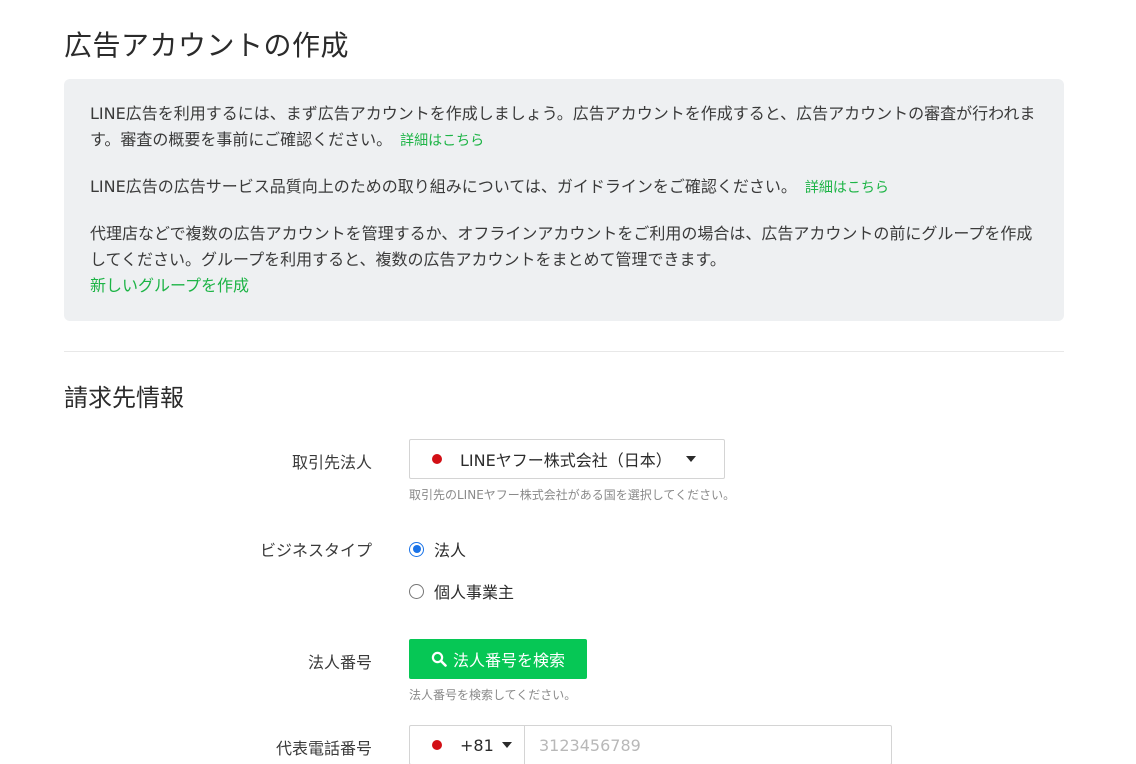 Image resolution: width=1136 pixels, height=764 pixels. I want to click on search-corporate-number-button: 法人番号を検索, so click(498, 659).